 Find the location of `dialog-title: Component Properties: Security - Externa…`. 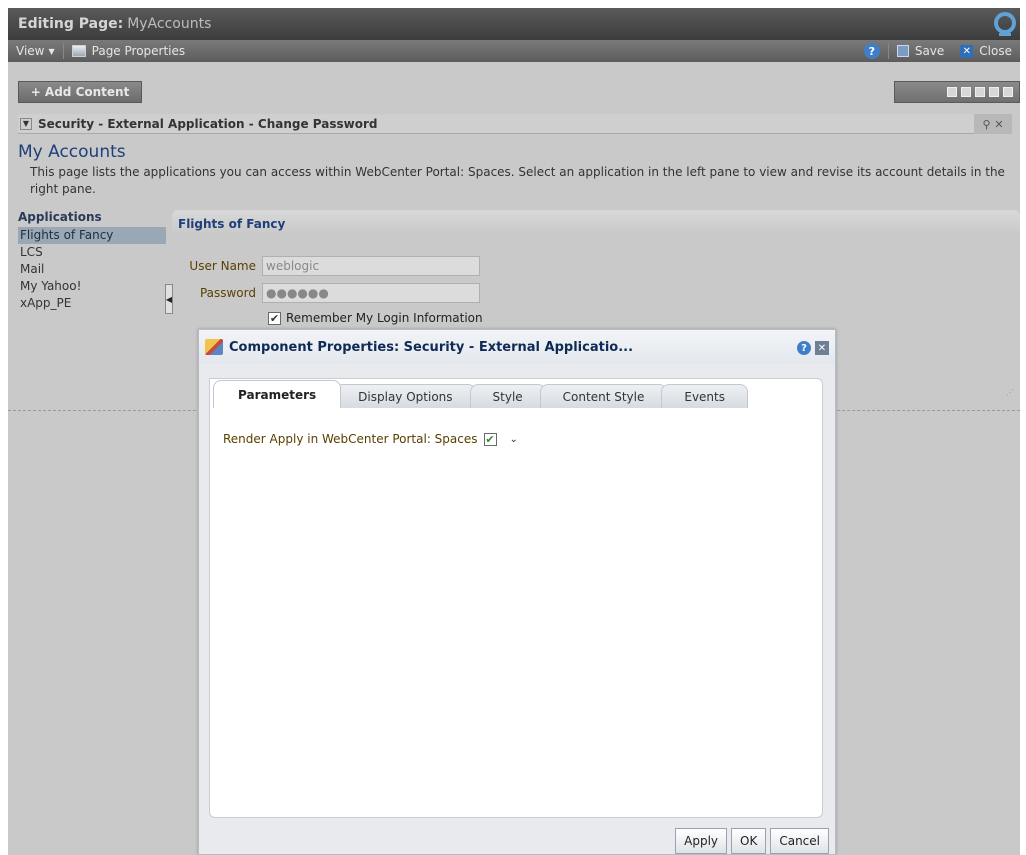

dialog-title: Component Properties: Security - Externa… is located at coordinates (431, 347).